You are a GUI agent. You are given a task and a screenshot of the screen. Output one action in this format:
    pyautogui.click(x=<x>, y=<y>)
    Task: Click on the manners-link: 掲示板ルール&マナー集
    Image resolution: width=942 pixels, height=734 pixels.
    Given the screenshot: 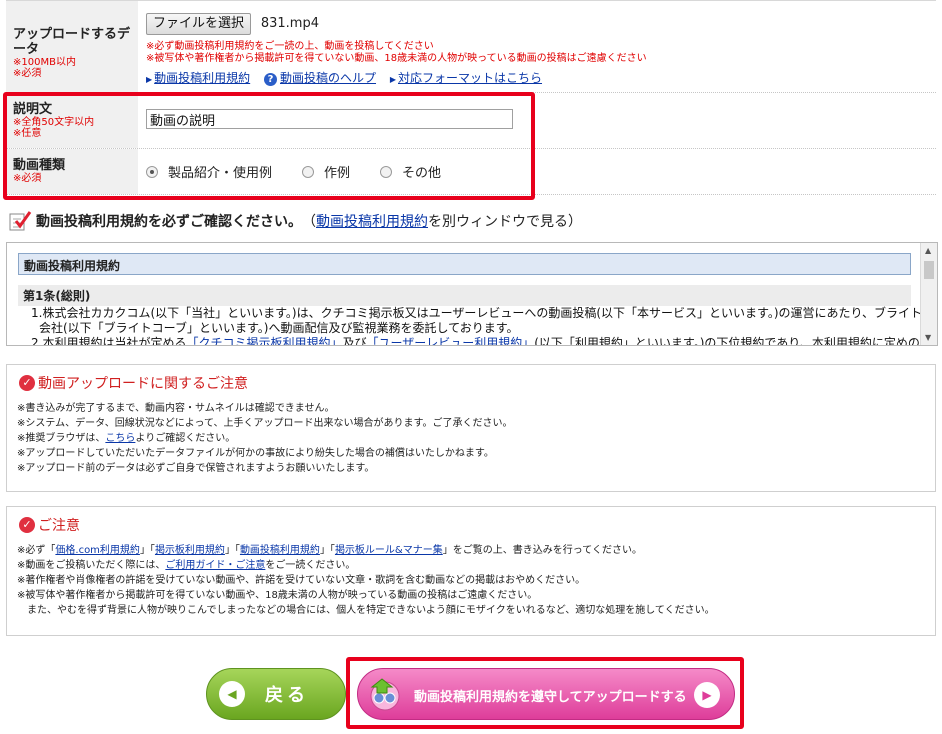 What is the action you would take?
    pyautogui.click(x=389, y=550)
    